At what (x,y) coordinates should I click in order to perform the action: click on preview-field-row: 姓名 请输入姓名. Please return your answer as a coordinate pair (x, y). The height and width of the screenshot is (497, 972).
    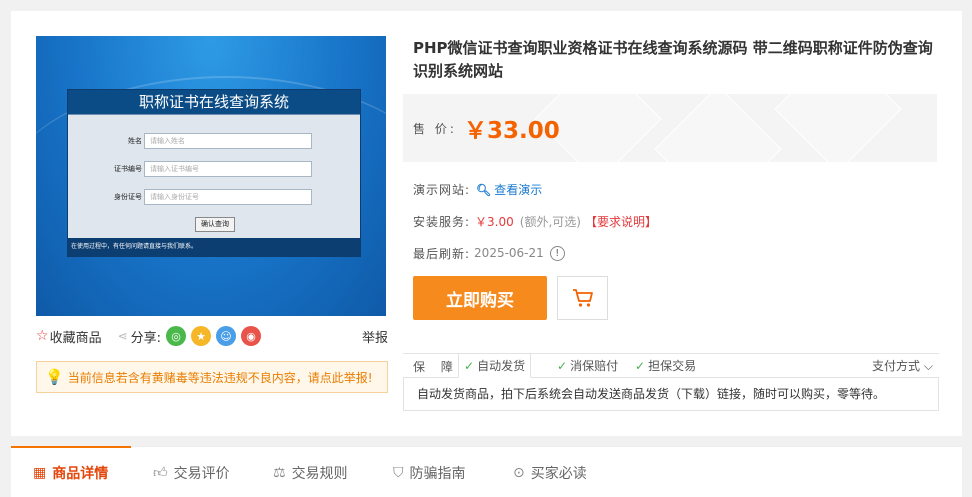
    Looking at the image, I should click on (214, 141).